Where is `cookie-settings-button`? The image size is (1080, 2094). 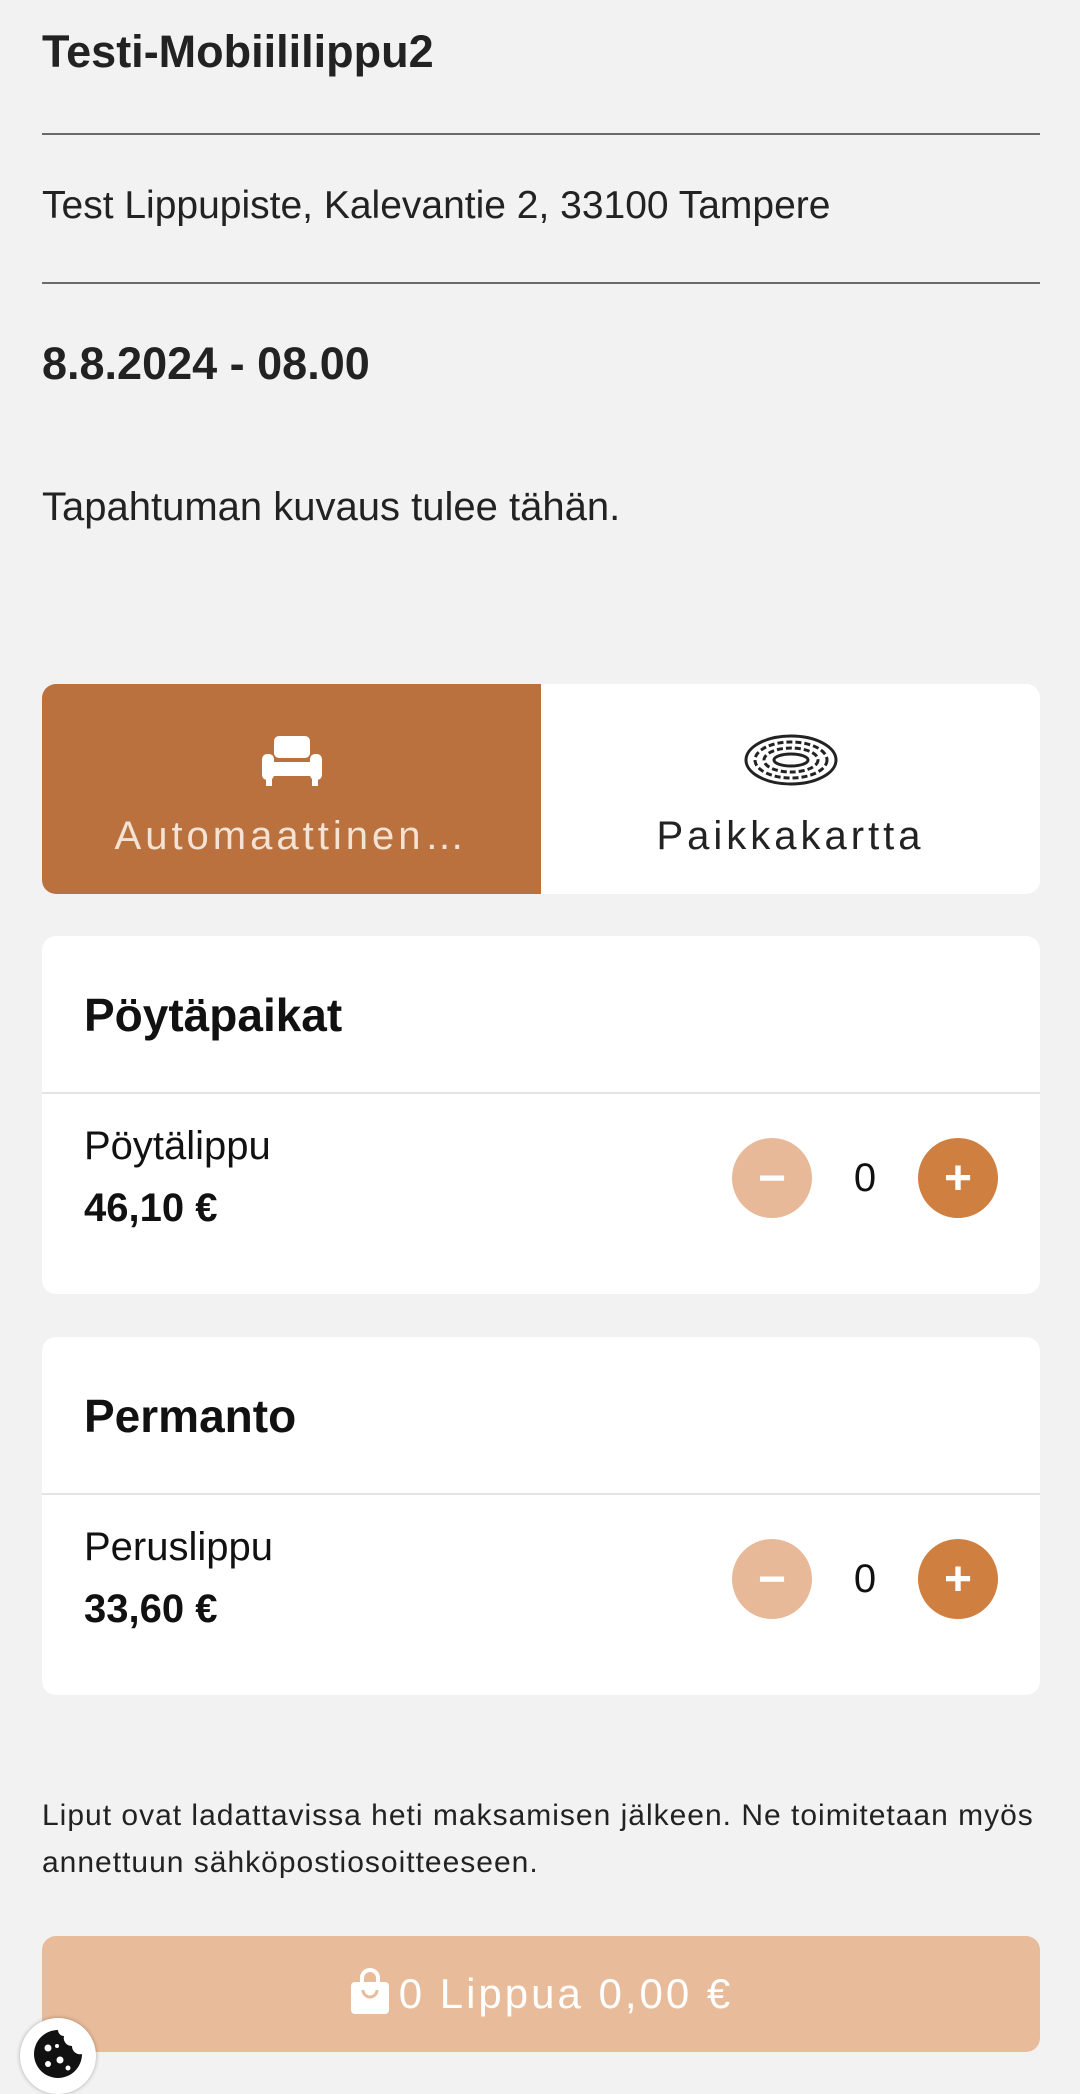
cookie-settings-button is located at coordinates (58, 2056).